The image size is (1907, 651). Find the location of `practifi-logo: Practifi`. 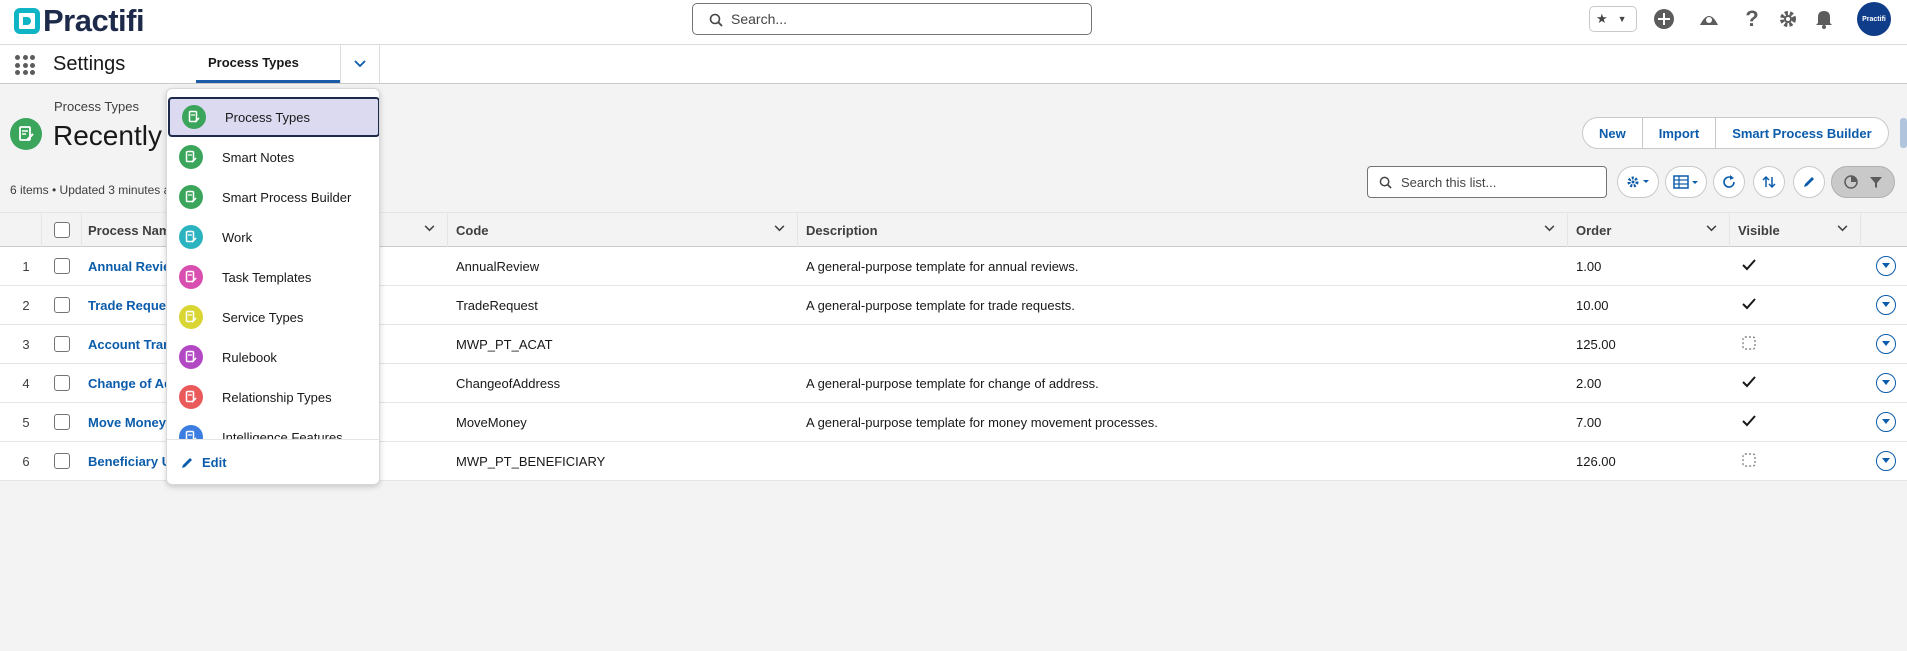

practifi-logo: Practifi is located at coordinates (79, 20).